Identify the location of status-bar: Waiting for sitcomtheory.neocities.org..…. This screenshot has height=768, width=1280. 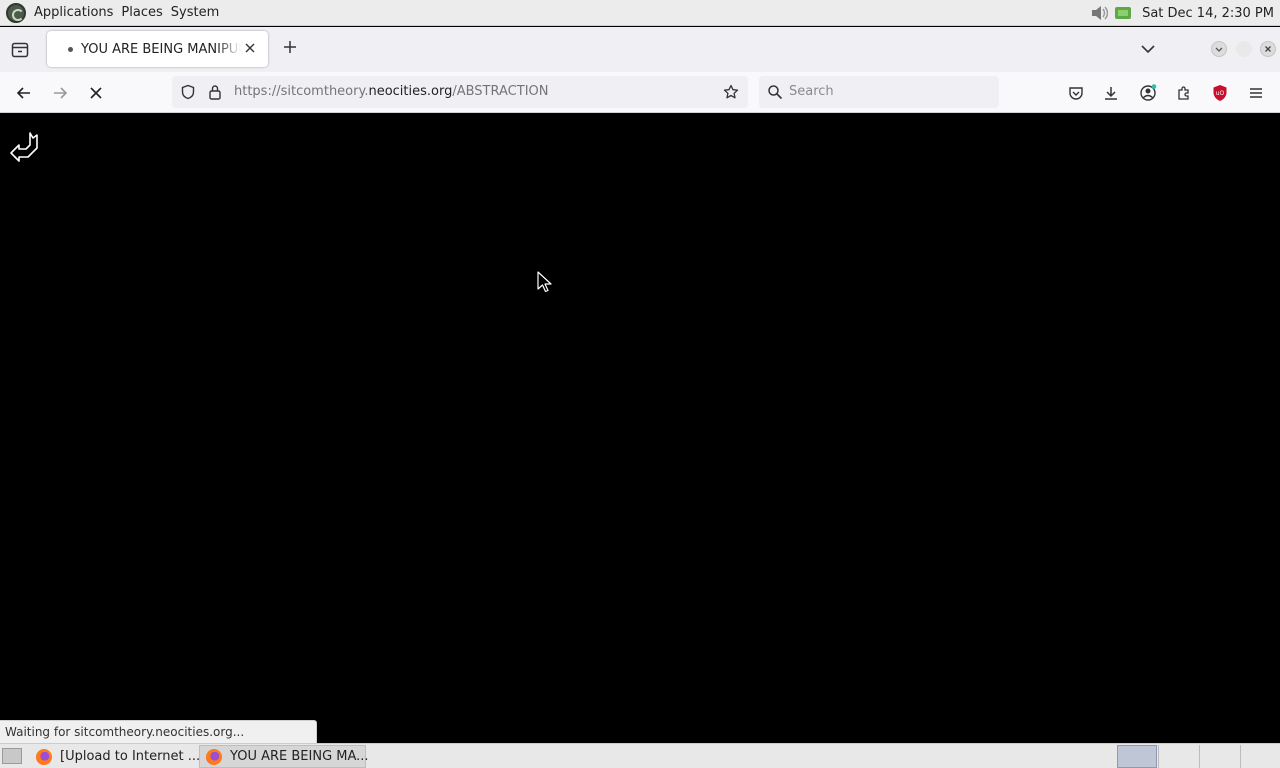
(158, 731).